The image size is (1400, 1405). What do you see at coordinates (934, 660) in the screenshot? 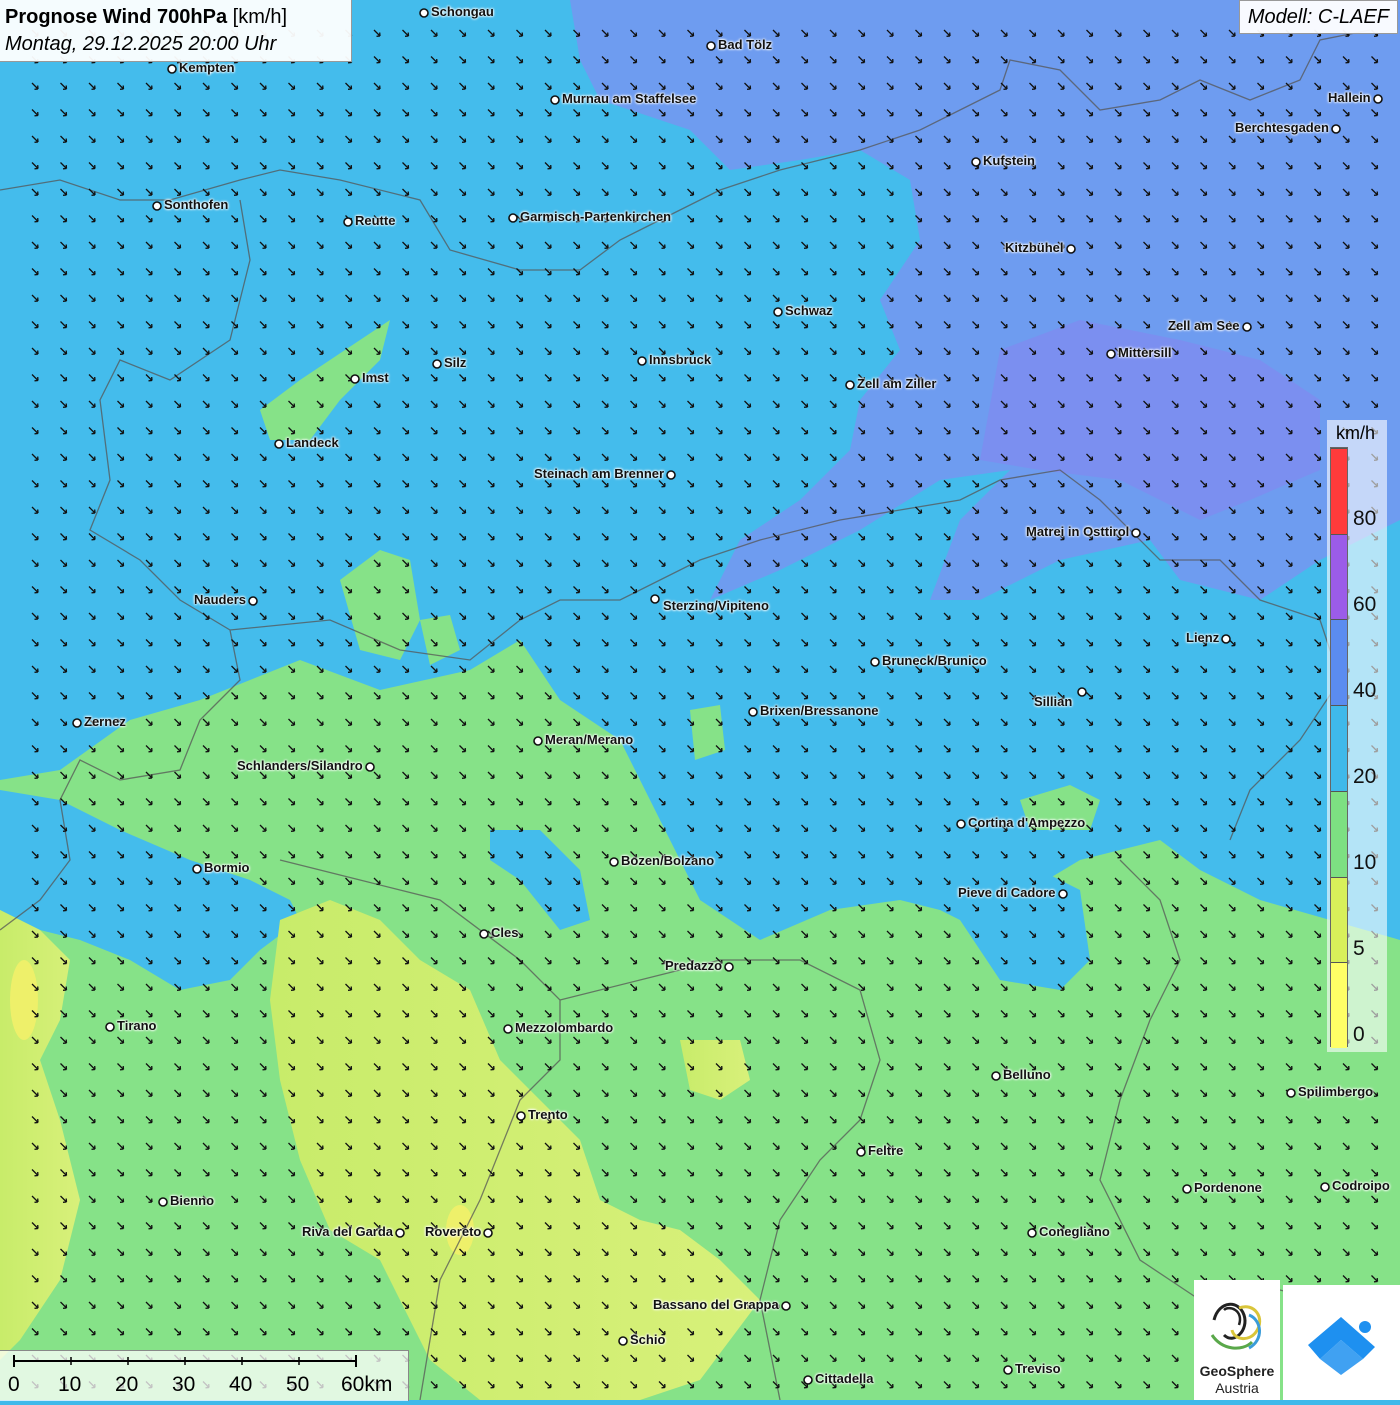
I see `city-label: Bruneck/Brunico` at bounding box center [934, 660].